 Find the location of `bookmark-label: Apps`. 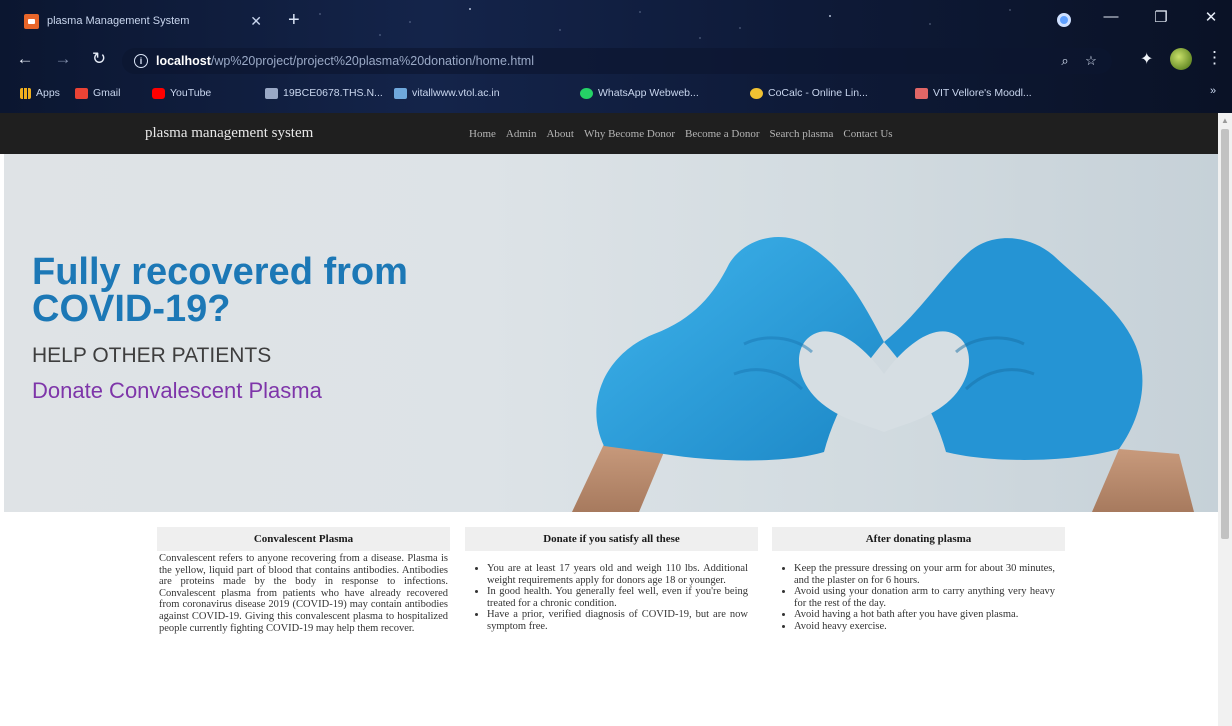

bookmark-label: Apps is located at coordinates (48, 93).